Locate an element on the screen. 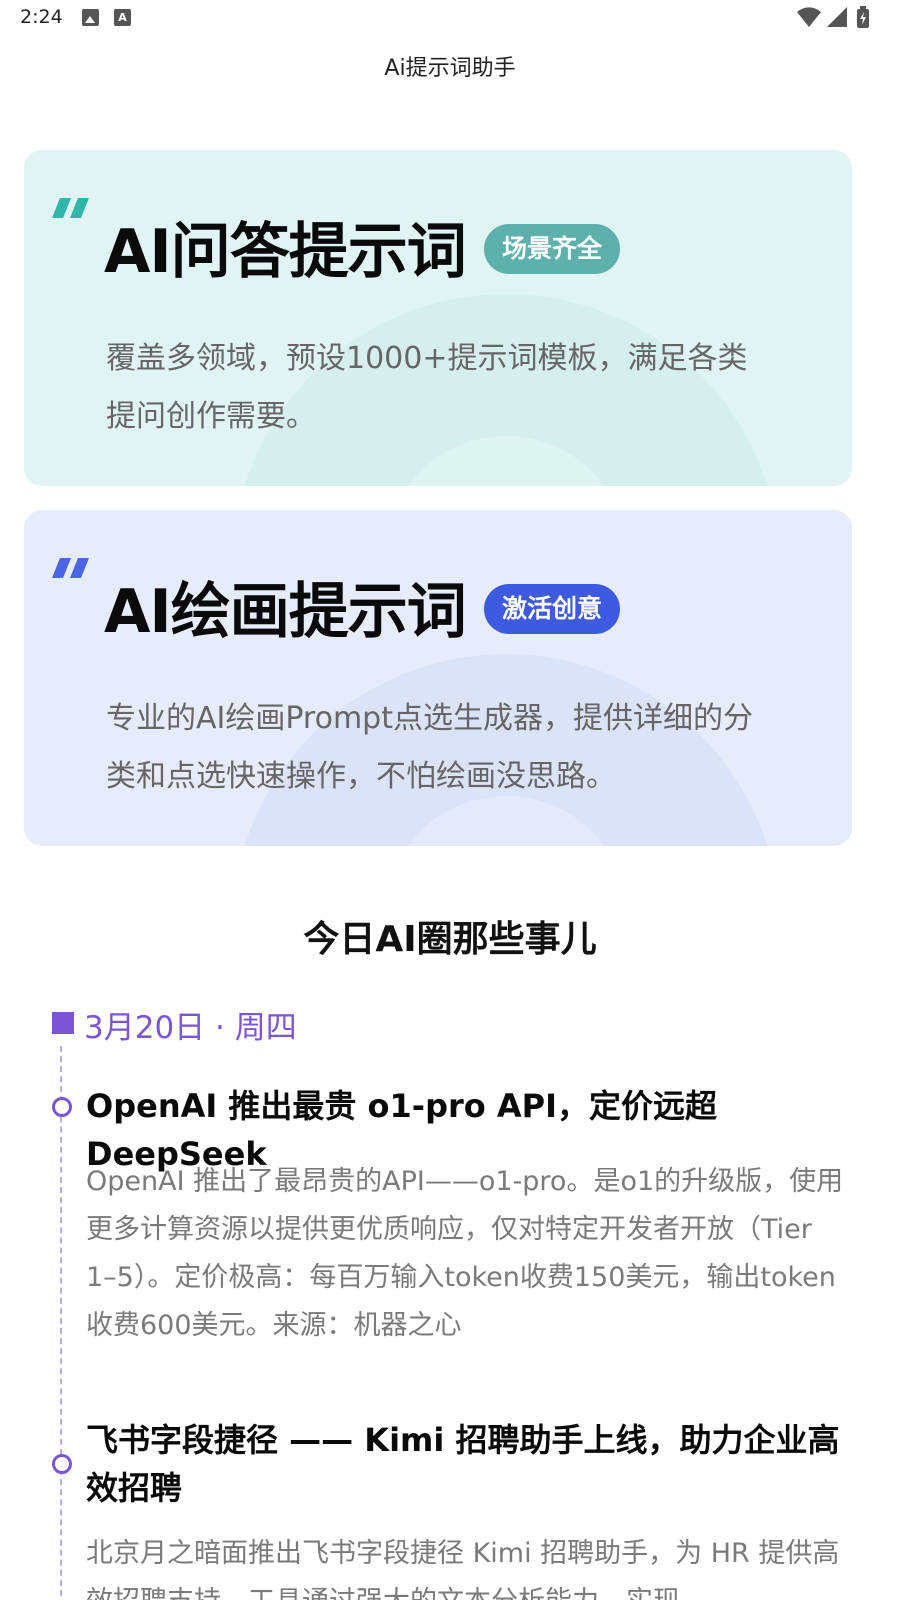 This screenshot has width=900, height=1600. signal-icon is located at coordinates (837, 17).